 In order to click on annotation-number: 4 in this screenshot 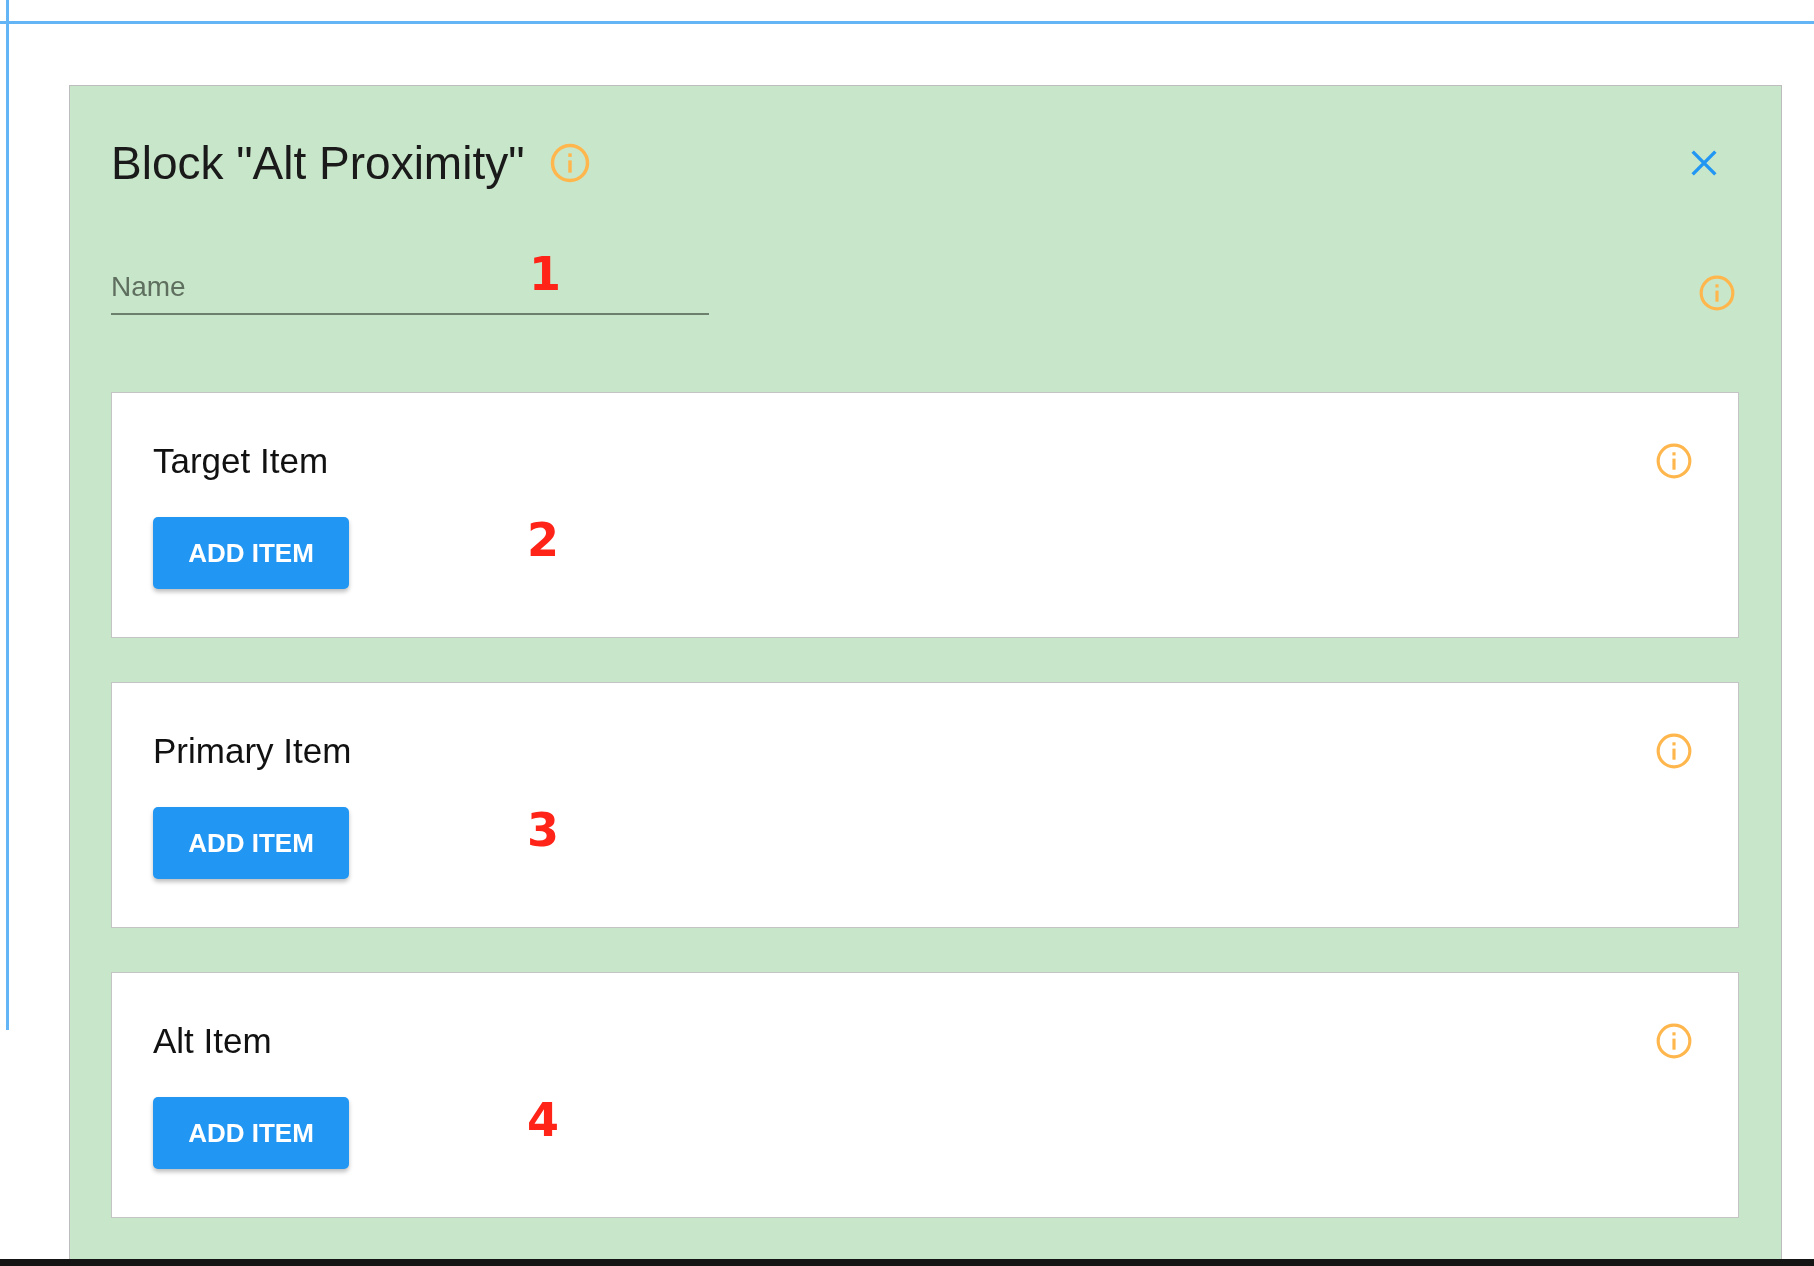, I will do `click(543, 1120)`.